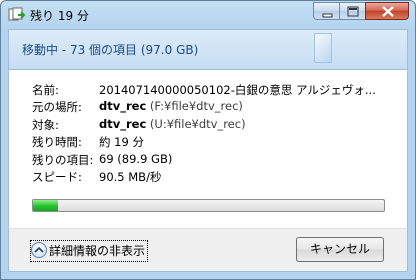 This screenshot has width=416, height=280. What do you see at coordinates (59, 16) in the screenshot?
I see `window-title: 残り 19 分` at bounding box center [59, 16].